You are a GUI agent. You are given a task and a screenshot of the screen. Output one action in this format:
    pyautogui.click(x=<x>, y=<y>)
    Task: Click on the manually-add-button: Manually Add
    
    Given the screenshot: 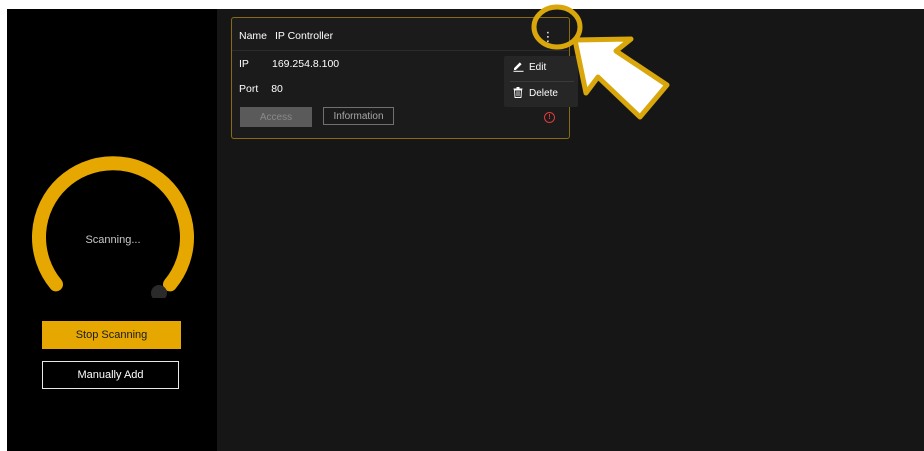 What is the action you would take?
    pyautogui.click(x=110, y=375)
    